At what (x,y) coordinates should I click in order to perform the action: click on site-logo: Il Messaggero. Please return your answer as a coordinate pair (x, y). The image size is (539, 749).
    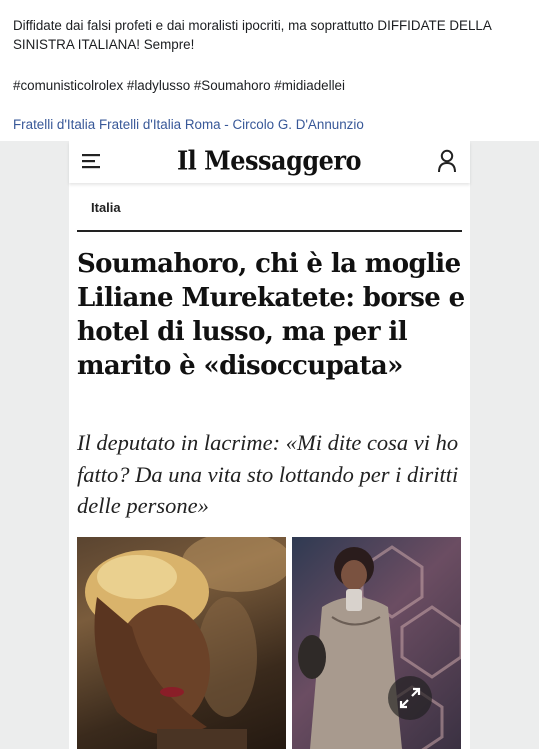
    Looking at the image, I should click on (269, 160).